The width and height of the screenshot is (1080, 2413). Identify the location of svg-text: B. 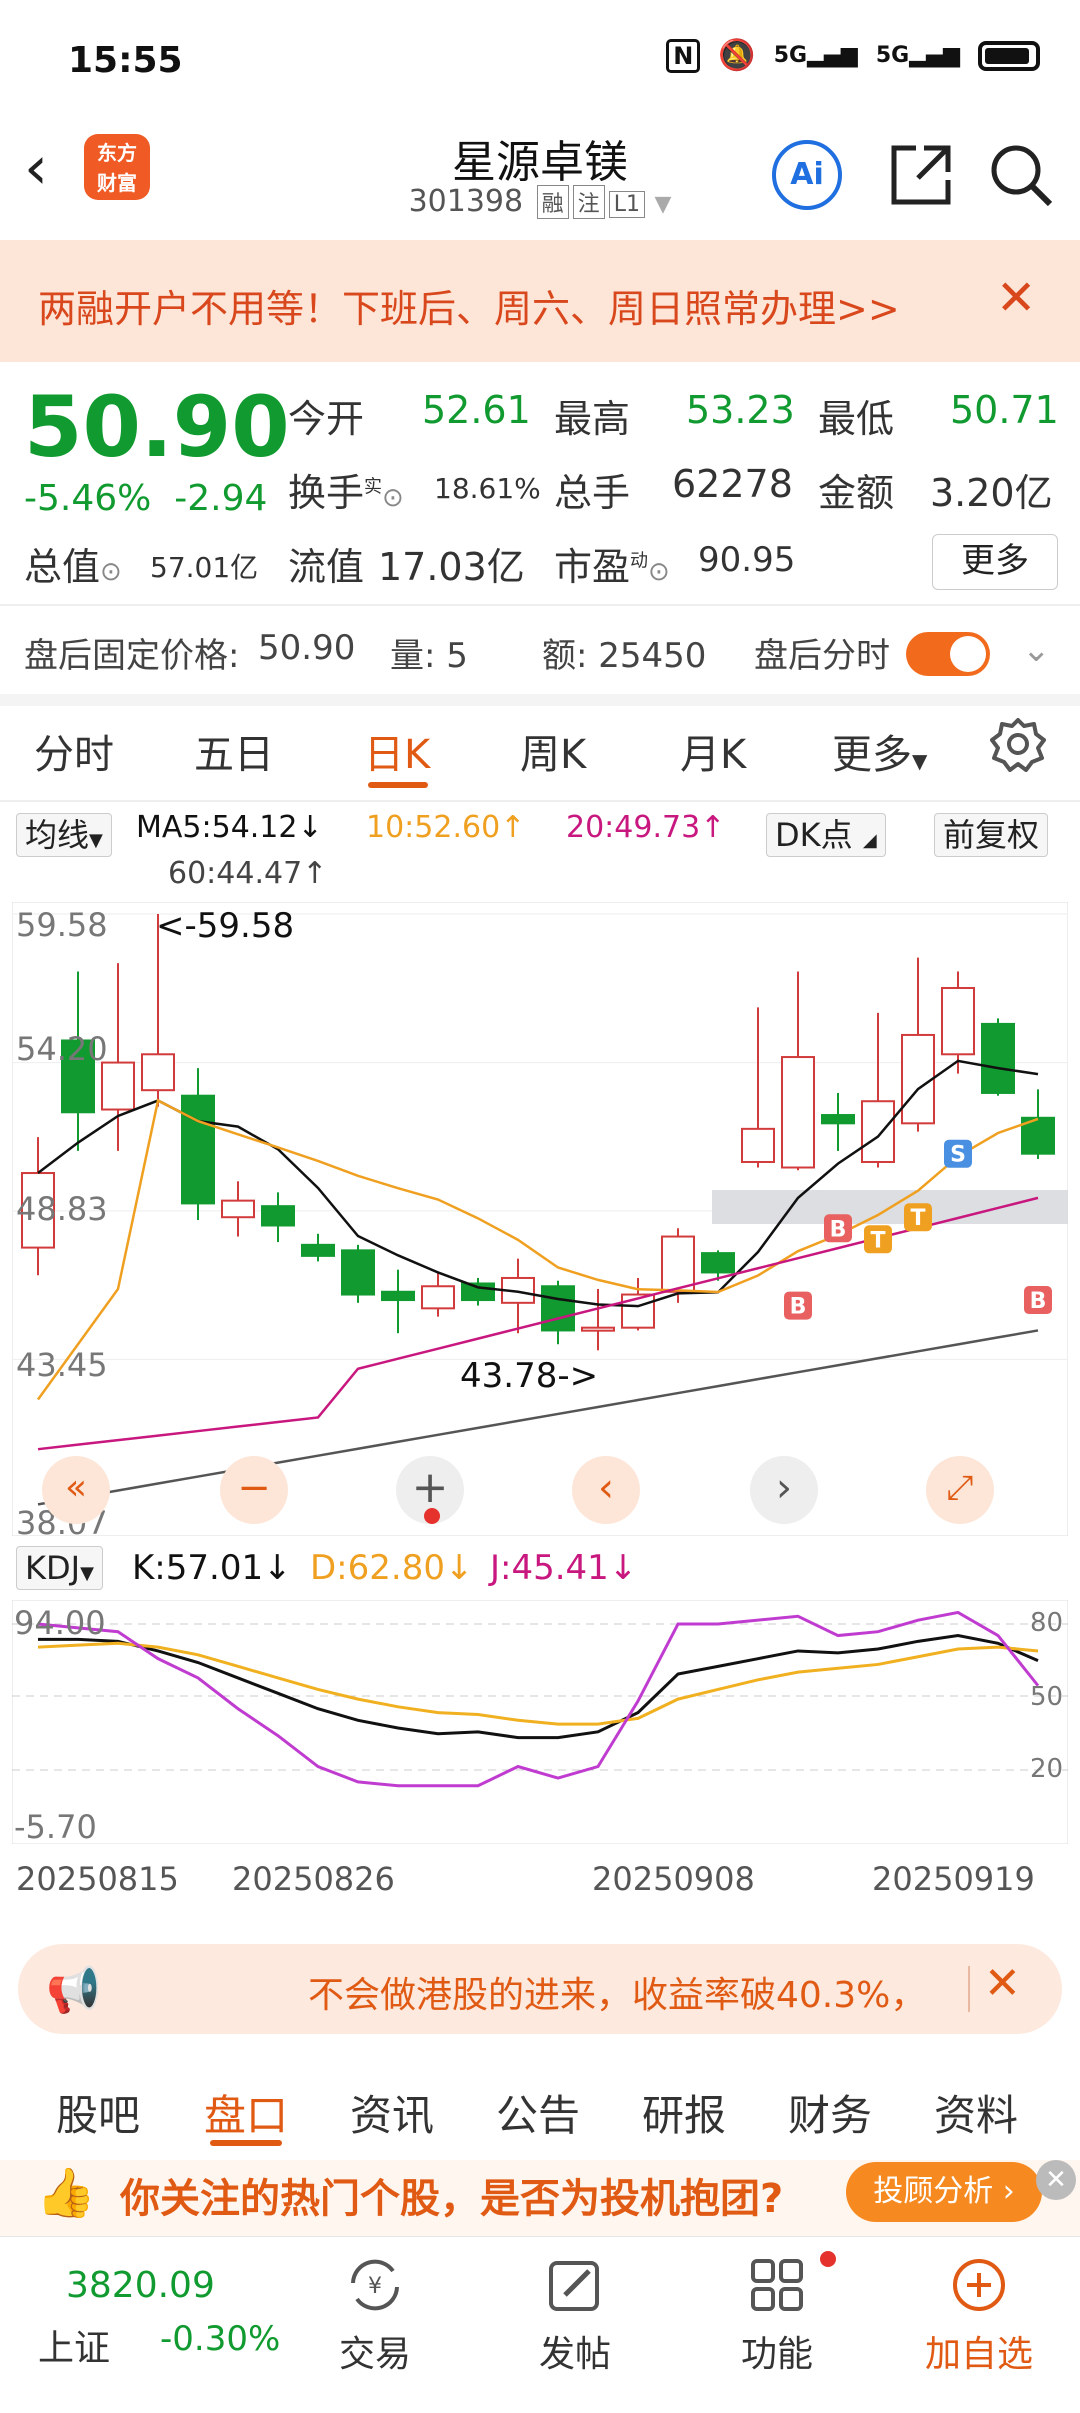
(838, 1229).